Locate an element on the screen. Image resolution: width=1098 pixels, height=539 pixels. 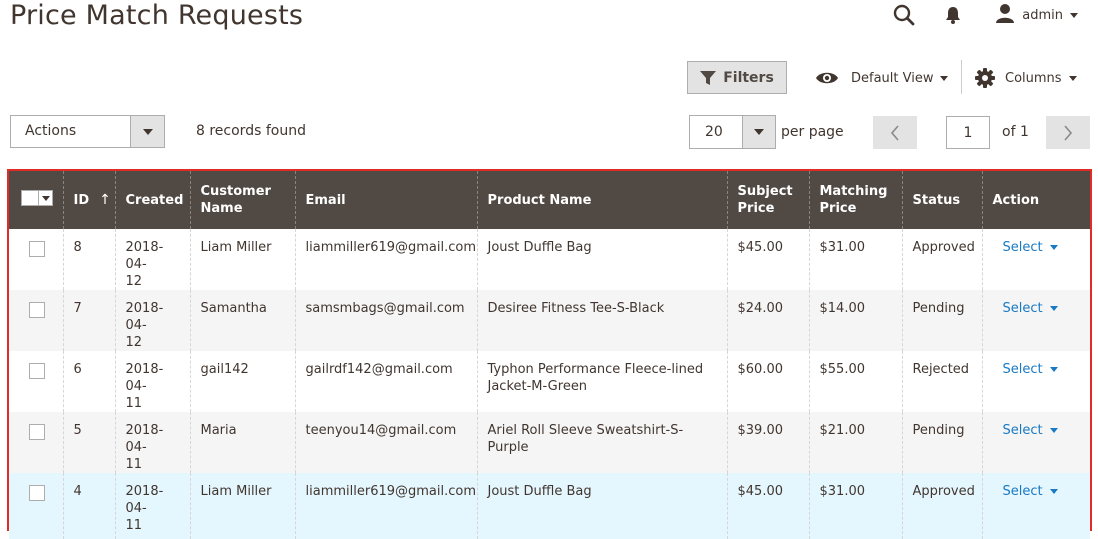
per-page-dropdown: 20 is located at coordinates (732, 132).